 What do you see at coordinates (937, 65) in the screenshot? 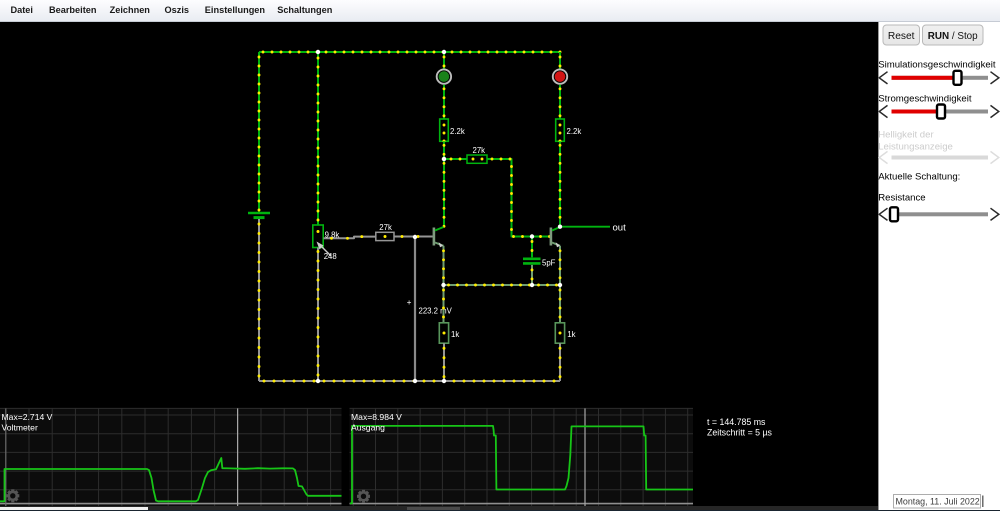
I see `svg-text: Simulationsgeschwindigkeit` at bounding box center [937, 65].